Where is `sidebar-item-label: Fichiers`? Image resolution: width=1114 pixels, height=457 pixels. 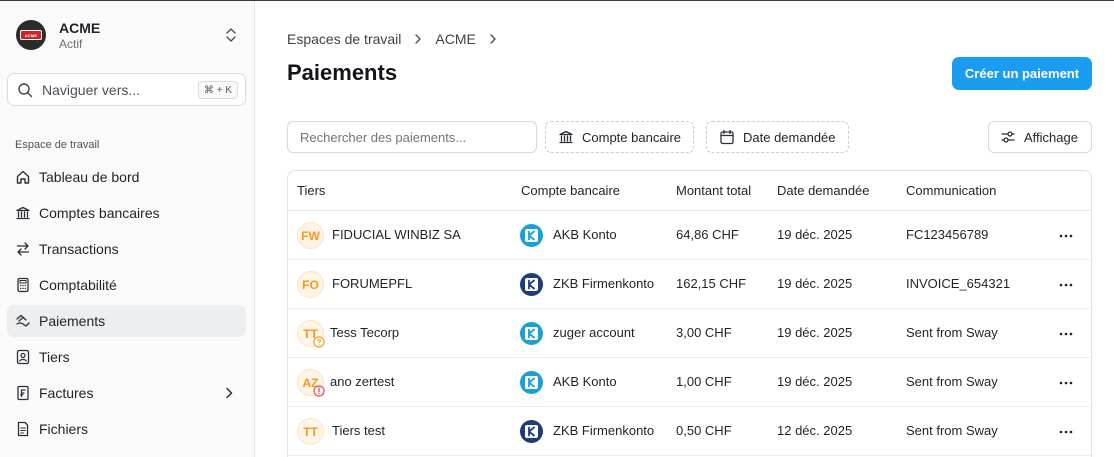 sidebar-item-label: Fichiers is located at coordinates (64, 429).